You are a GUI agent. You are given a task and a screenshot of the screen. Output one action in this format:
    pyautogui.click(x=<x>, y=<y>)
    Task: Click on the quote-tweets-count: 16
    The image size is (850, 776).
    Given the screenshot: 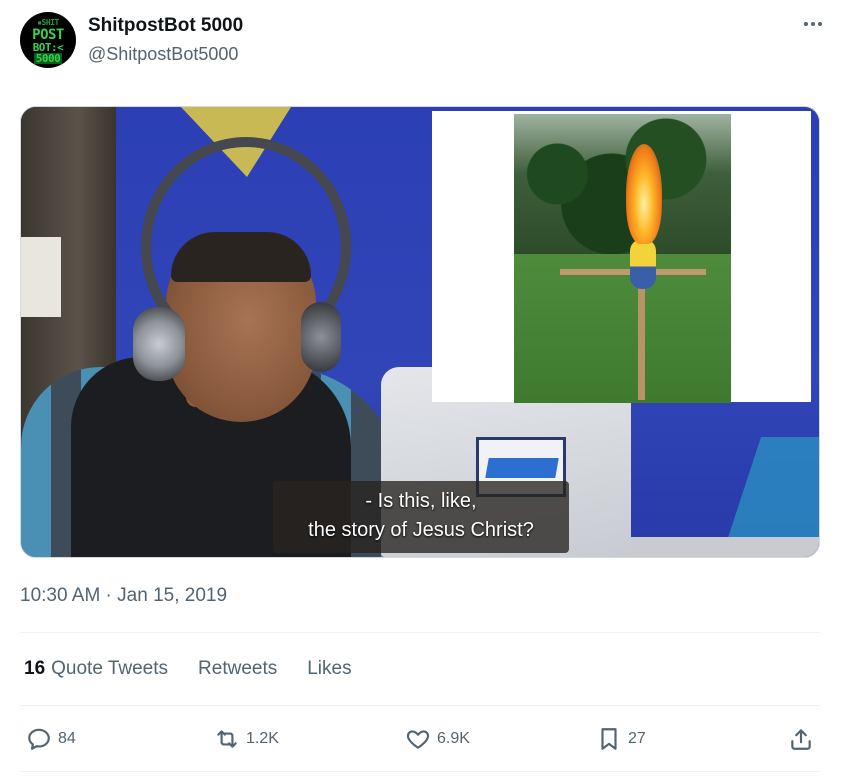 What is the action you would take?
    pyautogui.click(x=35, y=668)
    